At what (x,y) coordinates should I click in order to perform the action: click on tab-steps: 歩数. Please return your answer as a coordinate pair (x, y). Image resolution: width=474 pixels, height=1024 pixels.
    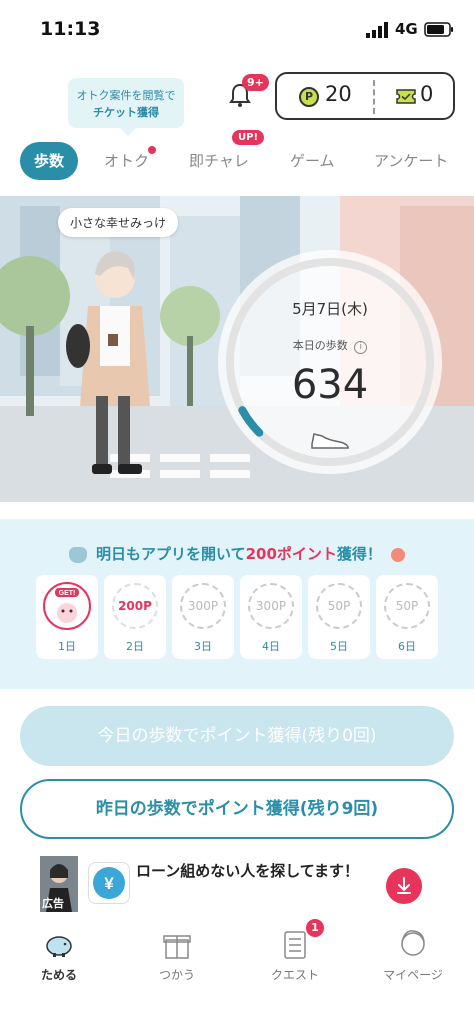
    Looking at the image, I should click on (49, 161).